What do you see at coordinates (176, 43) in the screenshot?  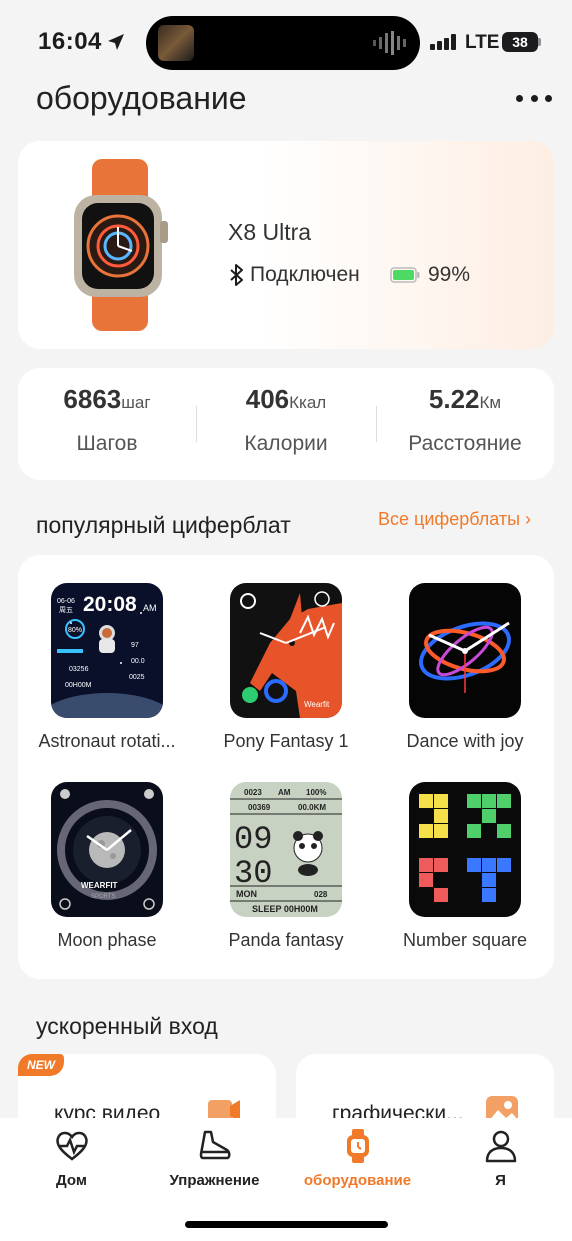 I see `now-playing-artwork` at bounding box center [176, 43].